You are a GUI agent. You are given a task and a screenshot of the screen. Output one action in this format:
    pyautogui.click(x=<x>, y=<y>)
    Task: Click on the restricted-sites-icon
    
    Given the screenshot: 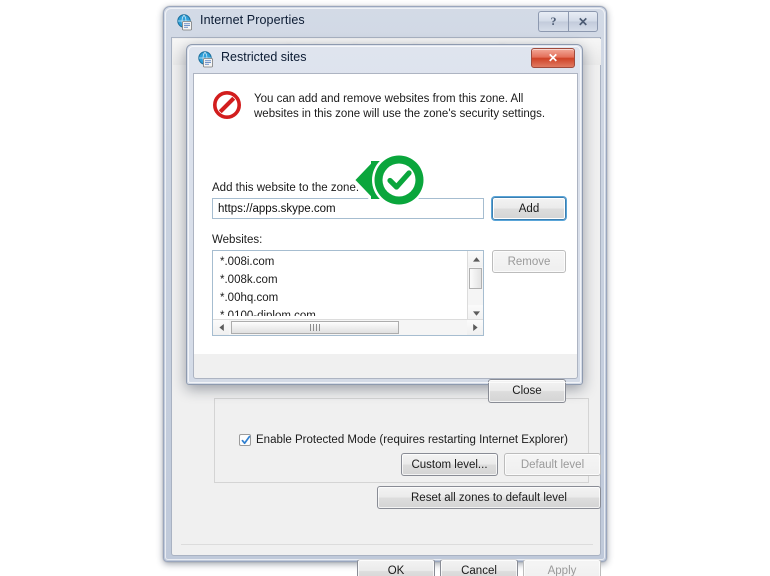 What is the action you would take?
    pyautogui.click(x=205, y=59)
    